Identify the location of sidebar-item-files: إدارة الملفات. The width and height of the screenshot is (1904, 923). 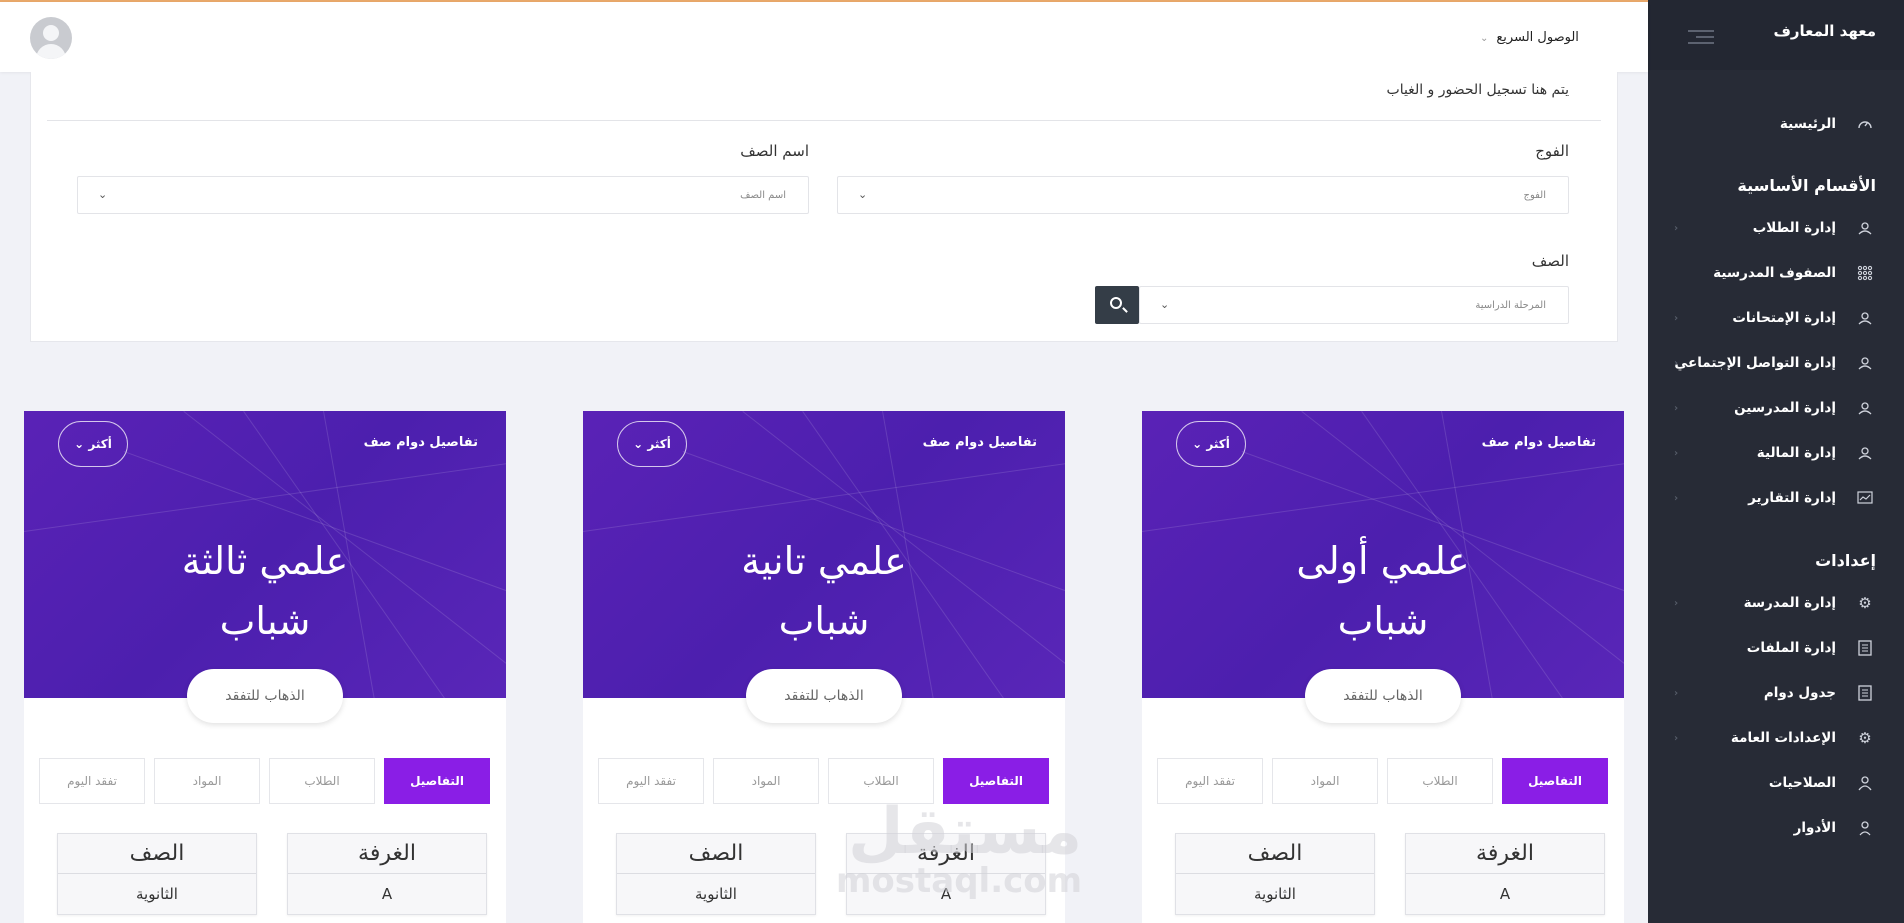
(1774, 648).